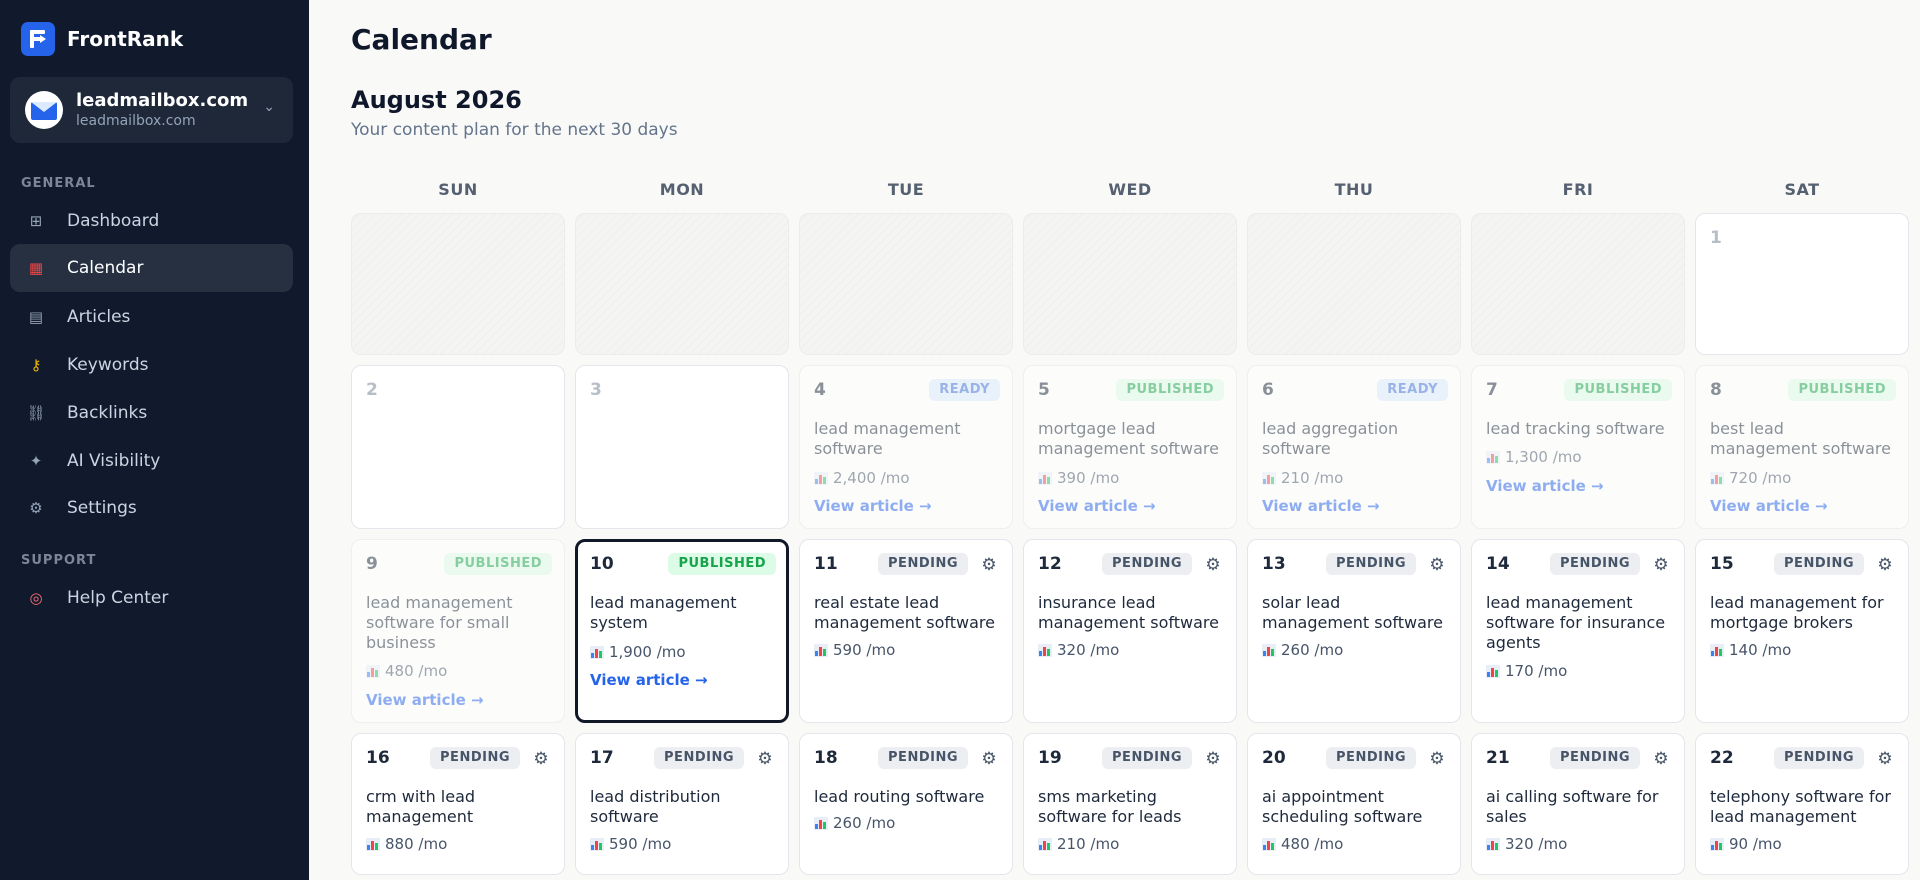 Image resolution: width=1920 pixels, height=880 pixels. What do you see at coordinates (151, 508) in the screenshot?
I see `sidebar-item-settings: ⚙ Settings` at bounding box center [151, 508].